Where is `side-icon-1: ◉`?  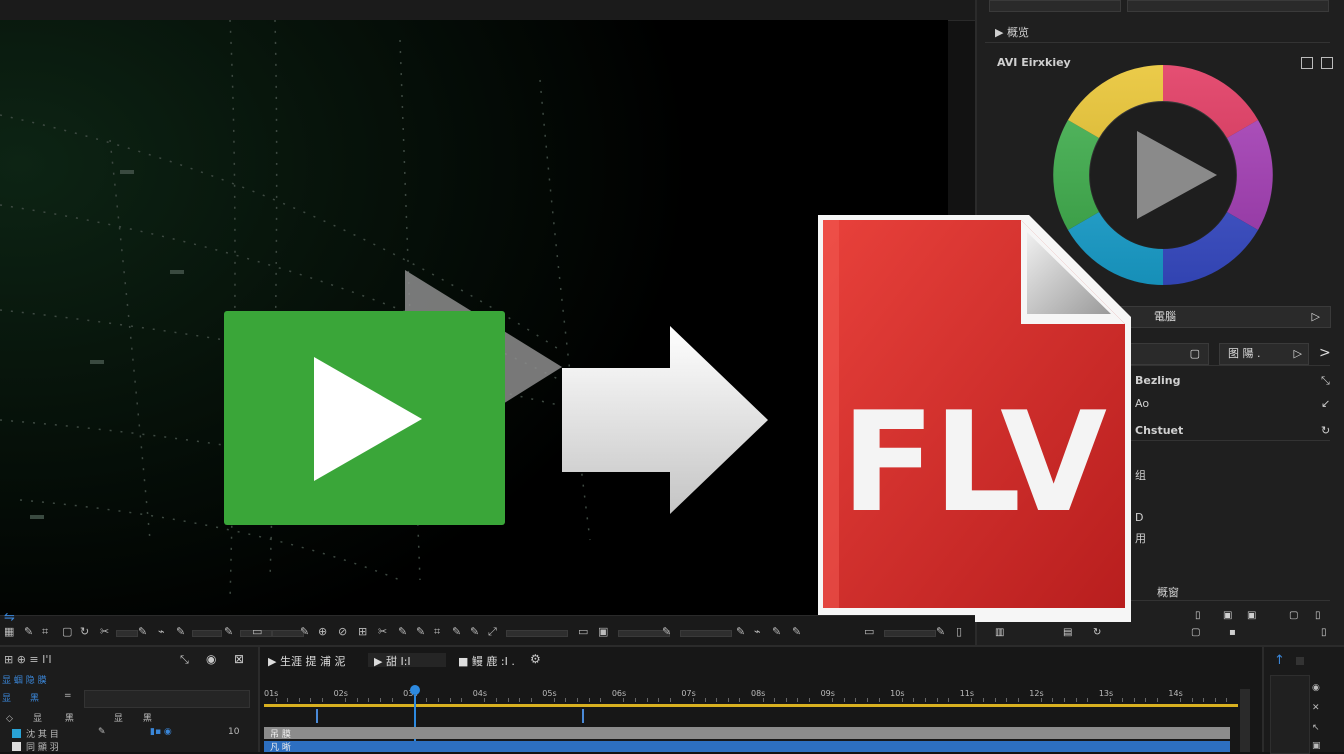
side-icon-1: ◉ is located at coordinates (1316, 688).